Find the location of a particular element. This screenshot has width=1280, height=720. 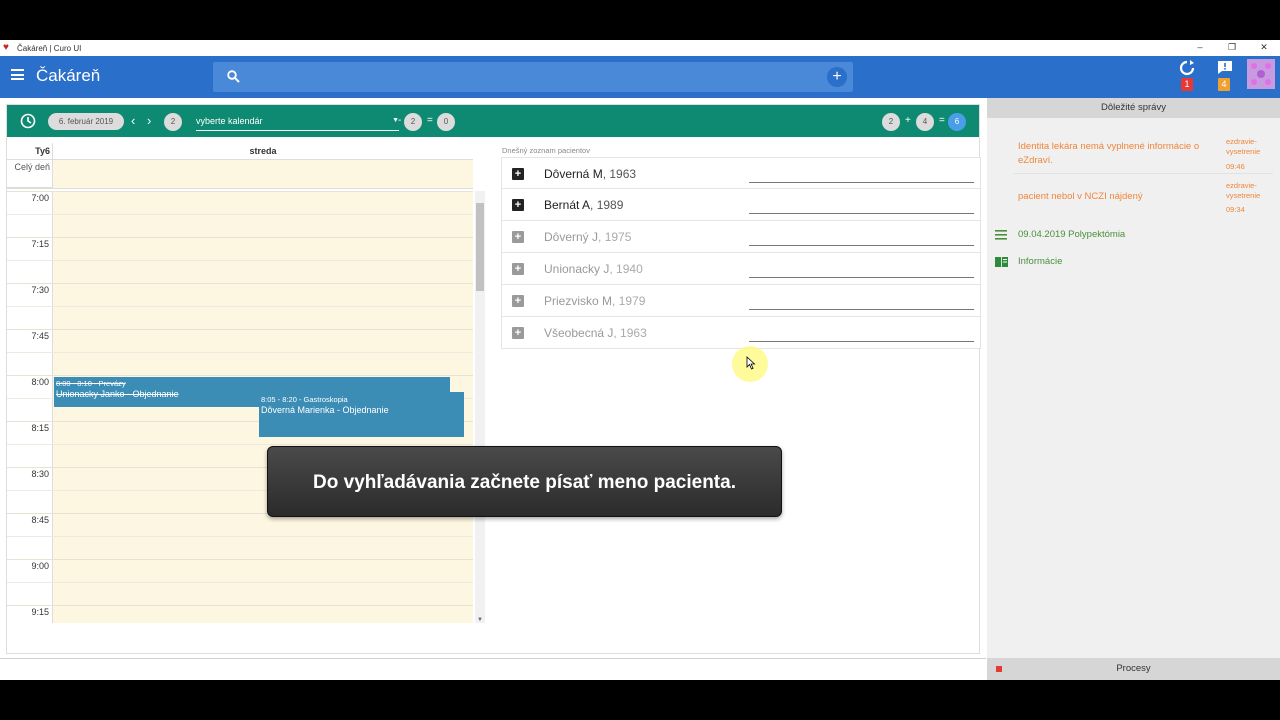

window-title: Čakáreň | Curo UI is located at coordinates (49, 48).